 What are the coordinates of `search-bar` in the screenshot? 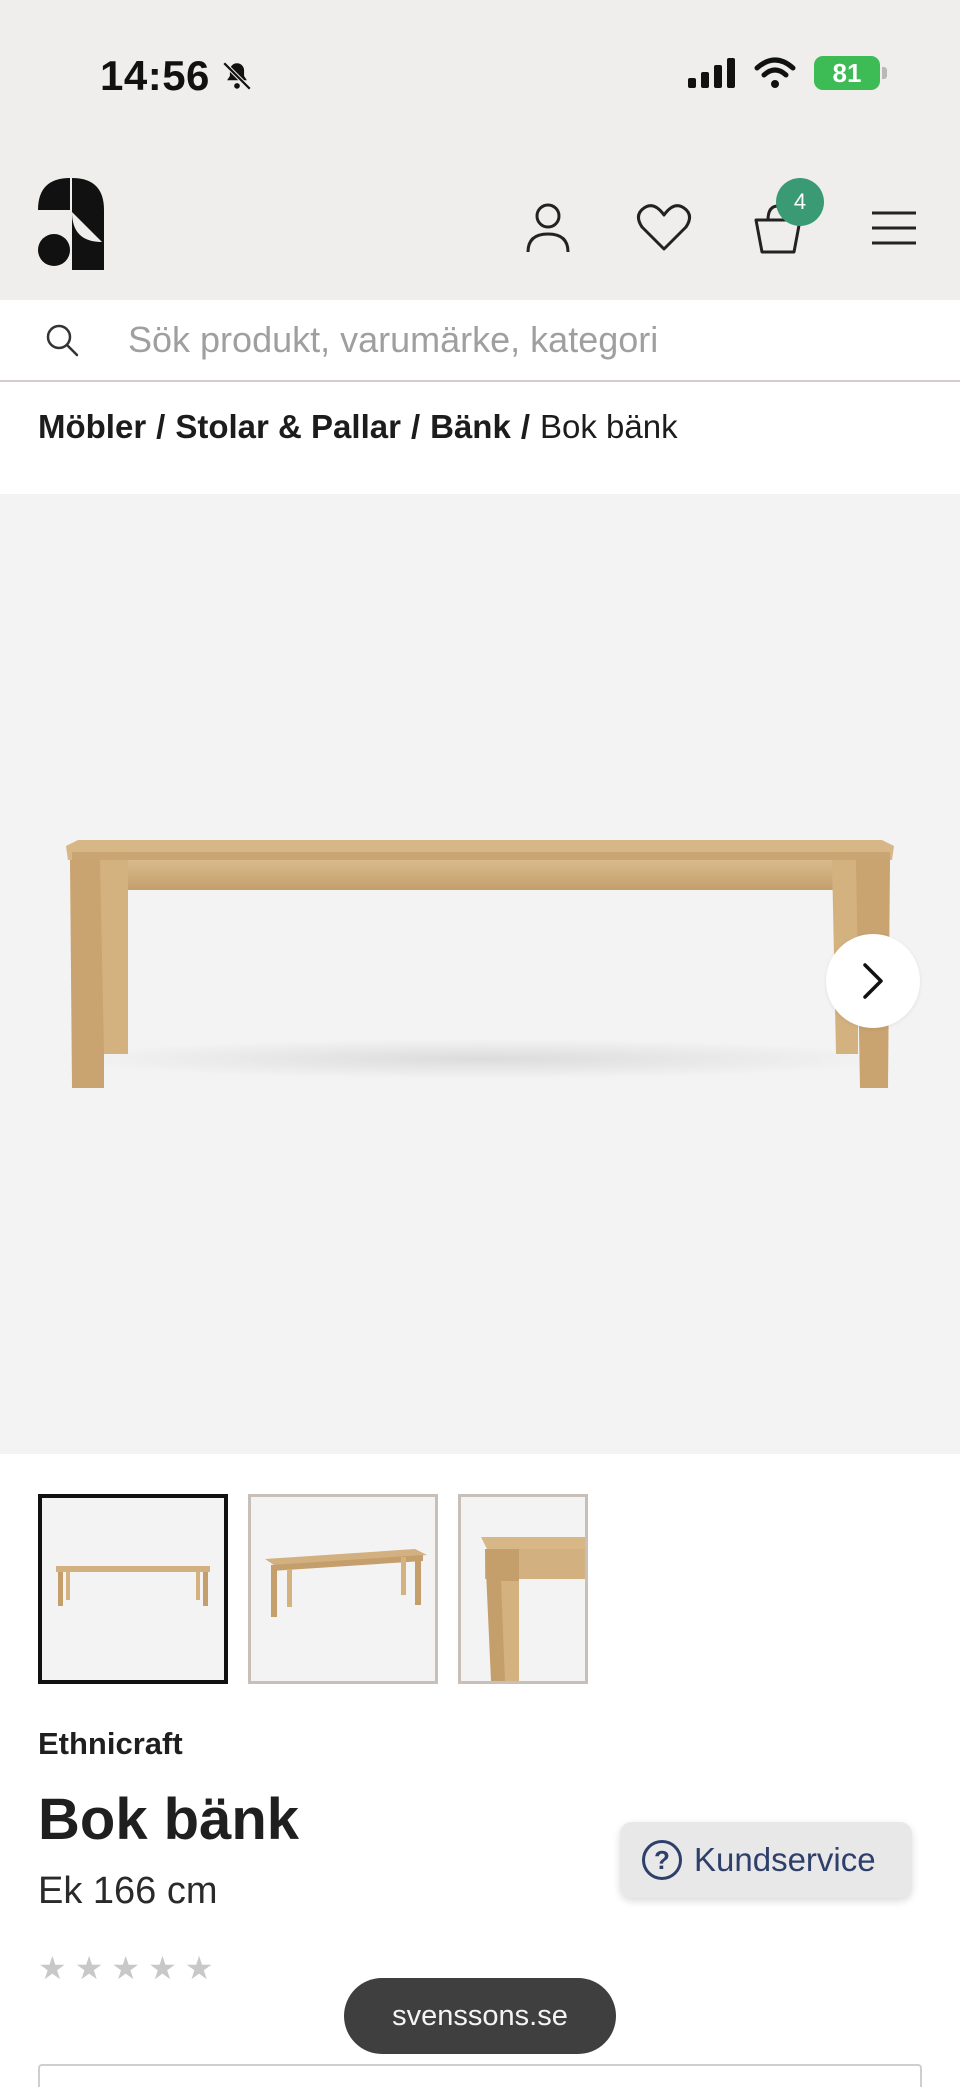 It's located at (480, 341).